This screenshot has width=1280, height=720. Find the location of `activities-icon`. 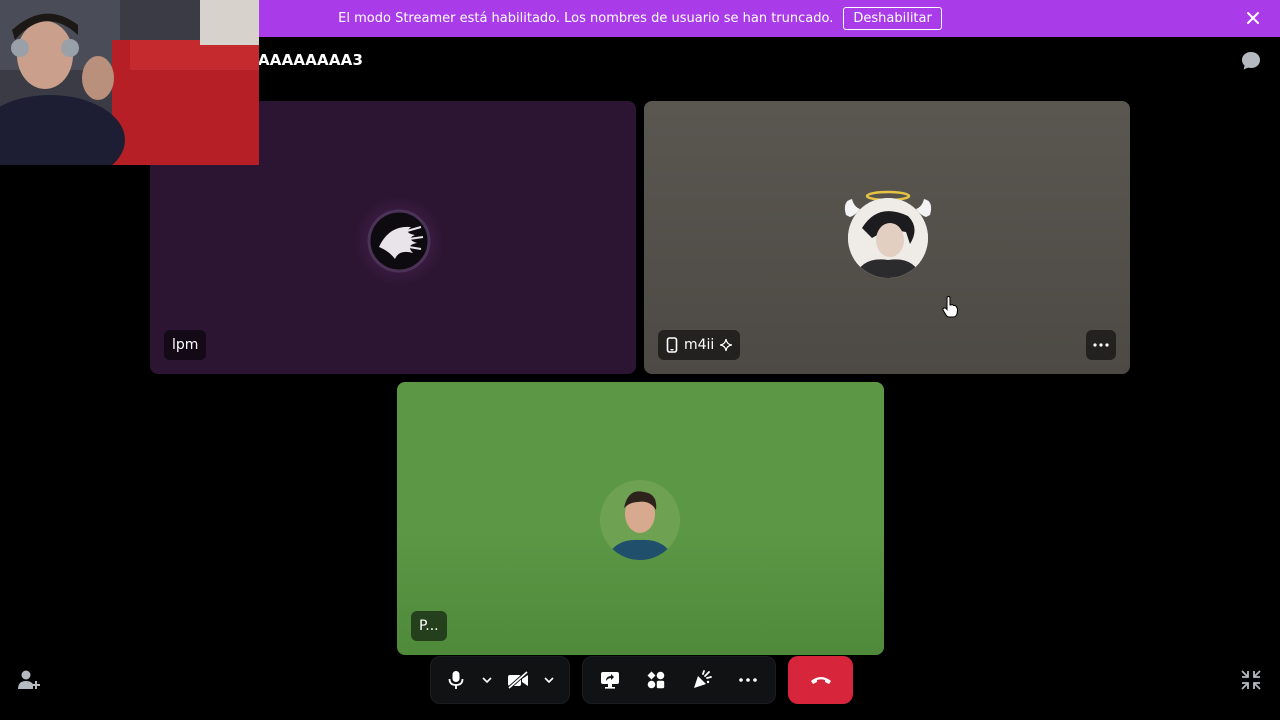

activities-icon is located at coordinates (656, 680).